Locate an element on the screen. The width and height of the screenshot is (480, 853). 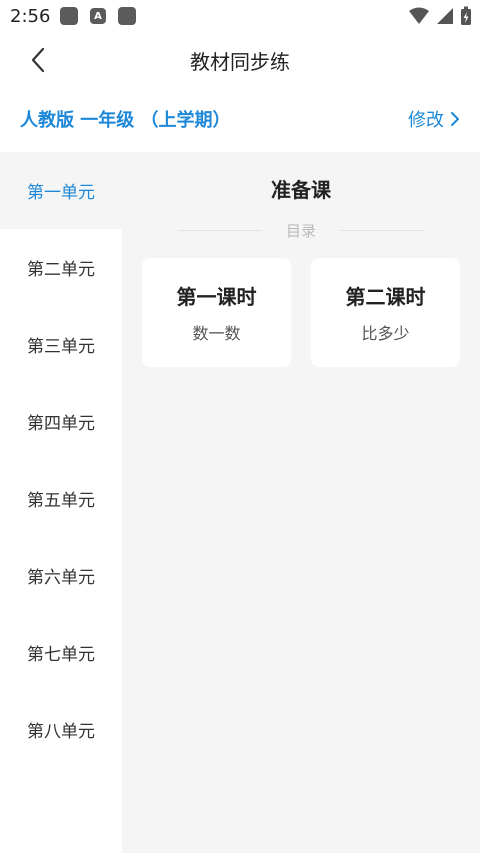
edit-edition-button: 修改 is located at coordinates (434, 119).